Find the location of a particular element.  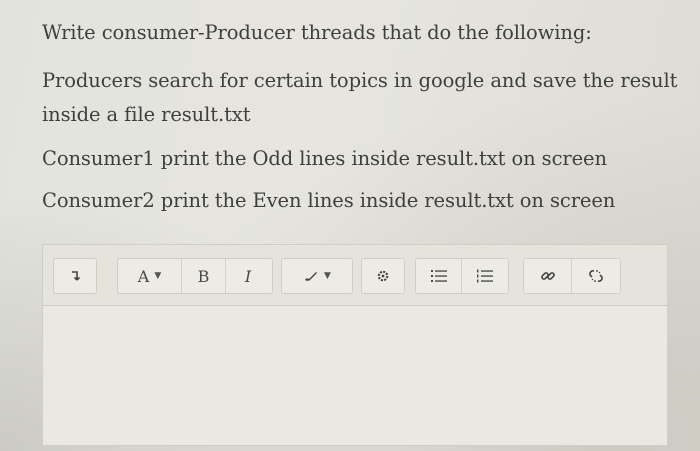

paragraph-format-icon is located at coordinates (75, 276).